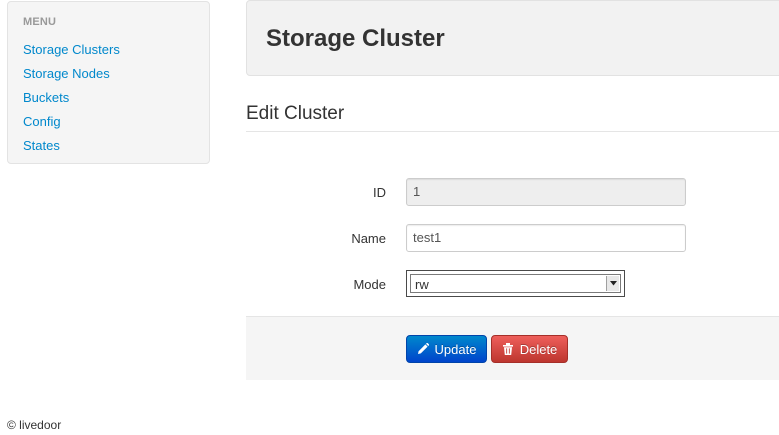 The height and width of the screenshot is (435, 779). I want to click on update-button: Update, so click(446, 349).